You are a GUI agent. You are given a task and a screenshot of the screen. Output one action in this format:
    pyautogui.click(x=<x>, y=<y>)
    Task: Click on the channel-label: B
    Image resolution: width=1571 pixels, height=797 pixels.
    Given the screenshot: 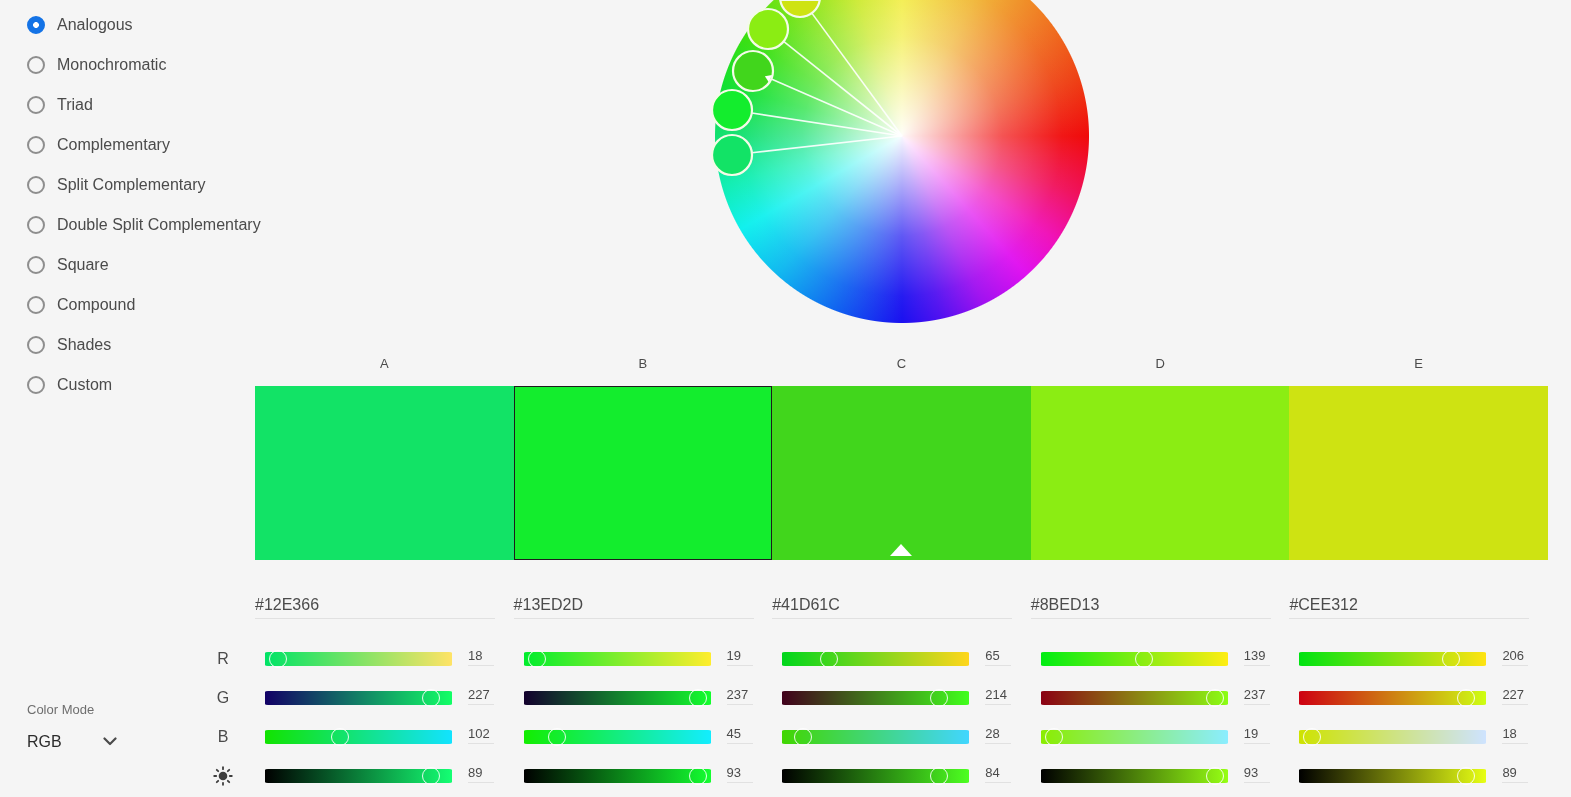 What is the action you would take?
    pyautogui.click(x=223, y=737)
    